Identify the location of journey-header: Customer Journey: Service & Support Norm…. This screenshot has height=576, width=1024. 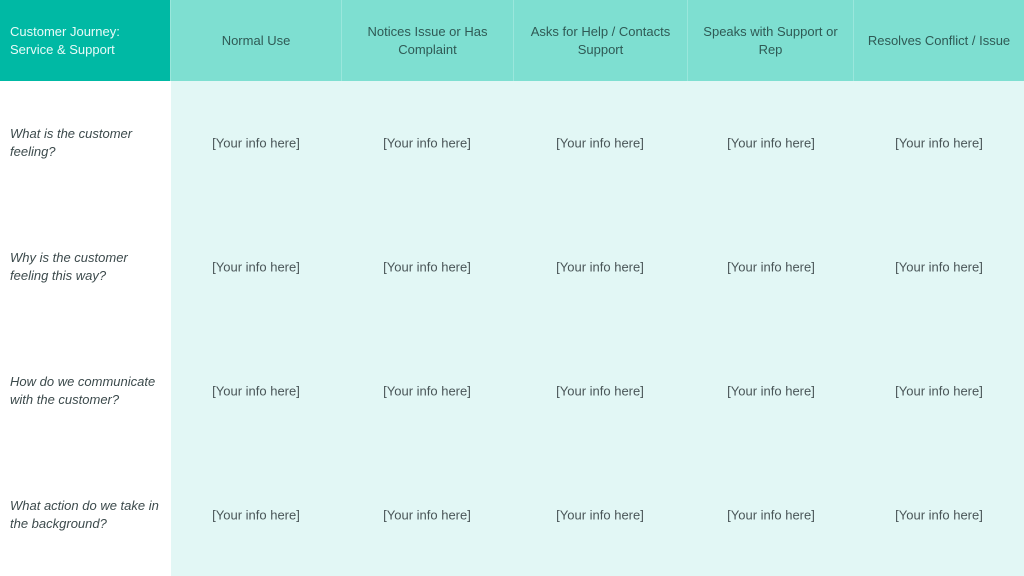
(512, 40).